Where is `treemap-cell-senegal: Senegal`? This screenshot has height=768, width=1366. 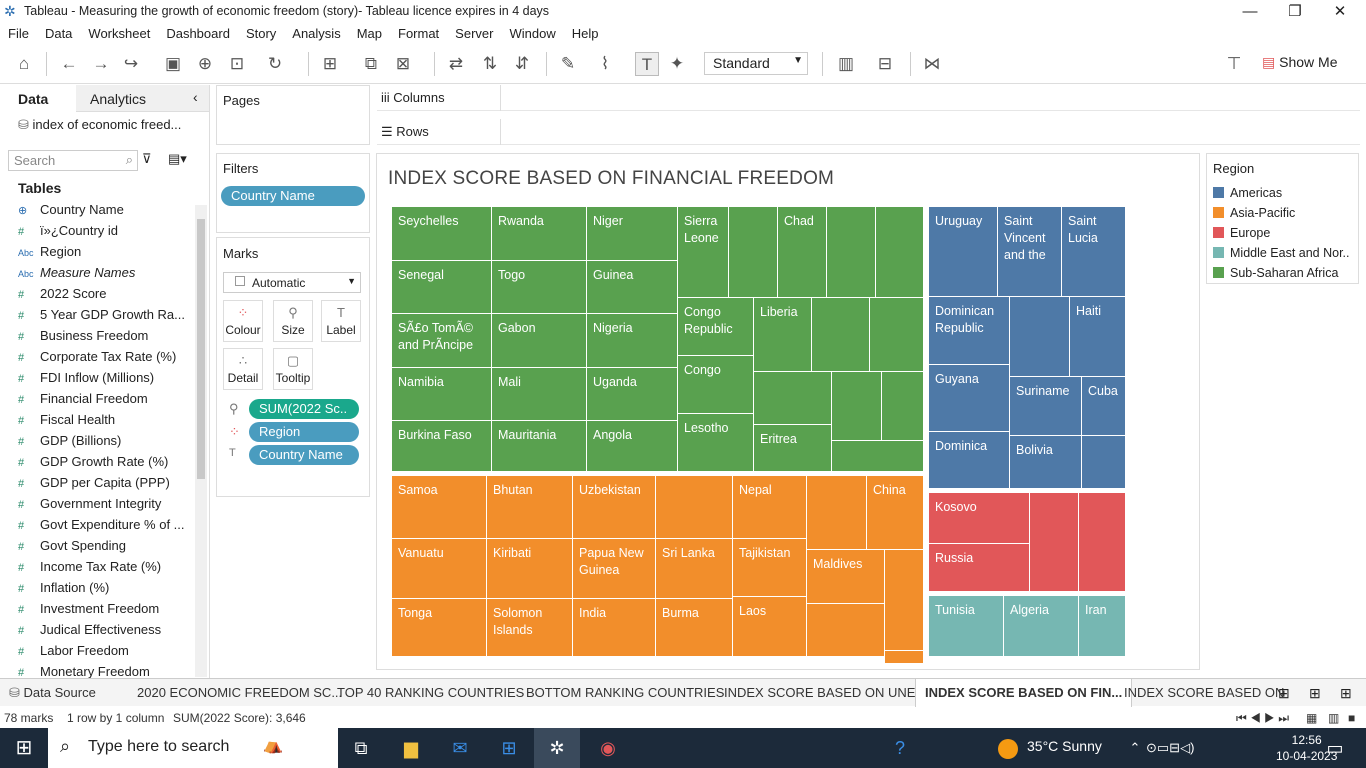 treemap-cell-senegal: Senegal is located at coordinates (441, 287).